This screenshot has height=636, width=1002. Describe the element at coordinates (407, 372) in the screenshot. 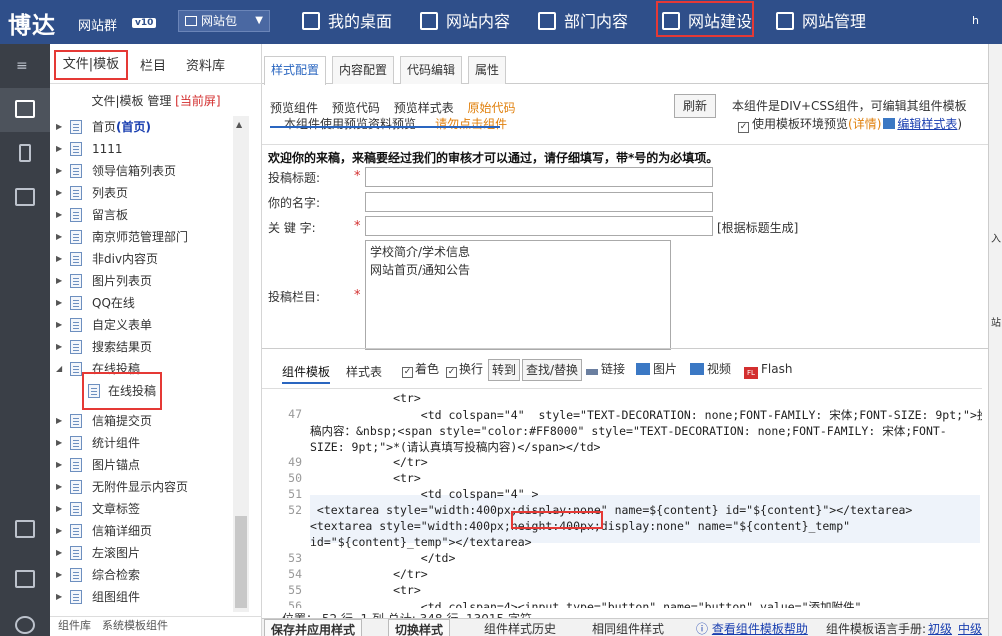

I see `color-checkbox: ✓` at that location.